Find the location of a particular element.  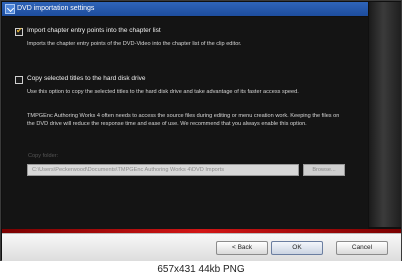

ok-button: OK is located at coordinates (297, 248).